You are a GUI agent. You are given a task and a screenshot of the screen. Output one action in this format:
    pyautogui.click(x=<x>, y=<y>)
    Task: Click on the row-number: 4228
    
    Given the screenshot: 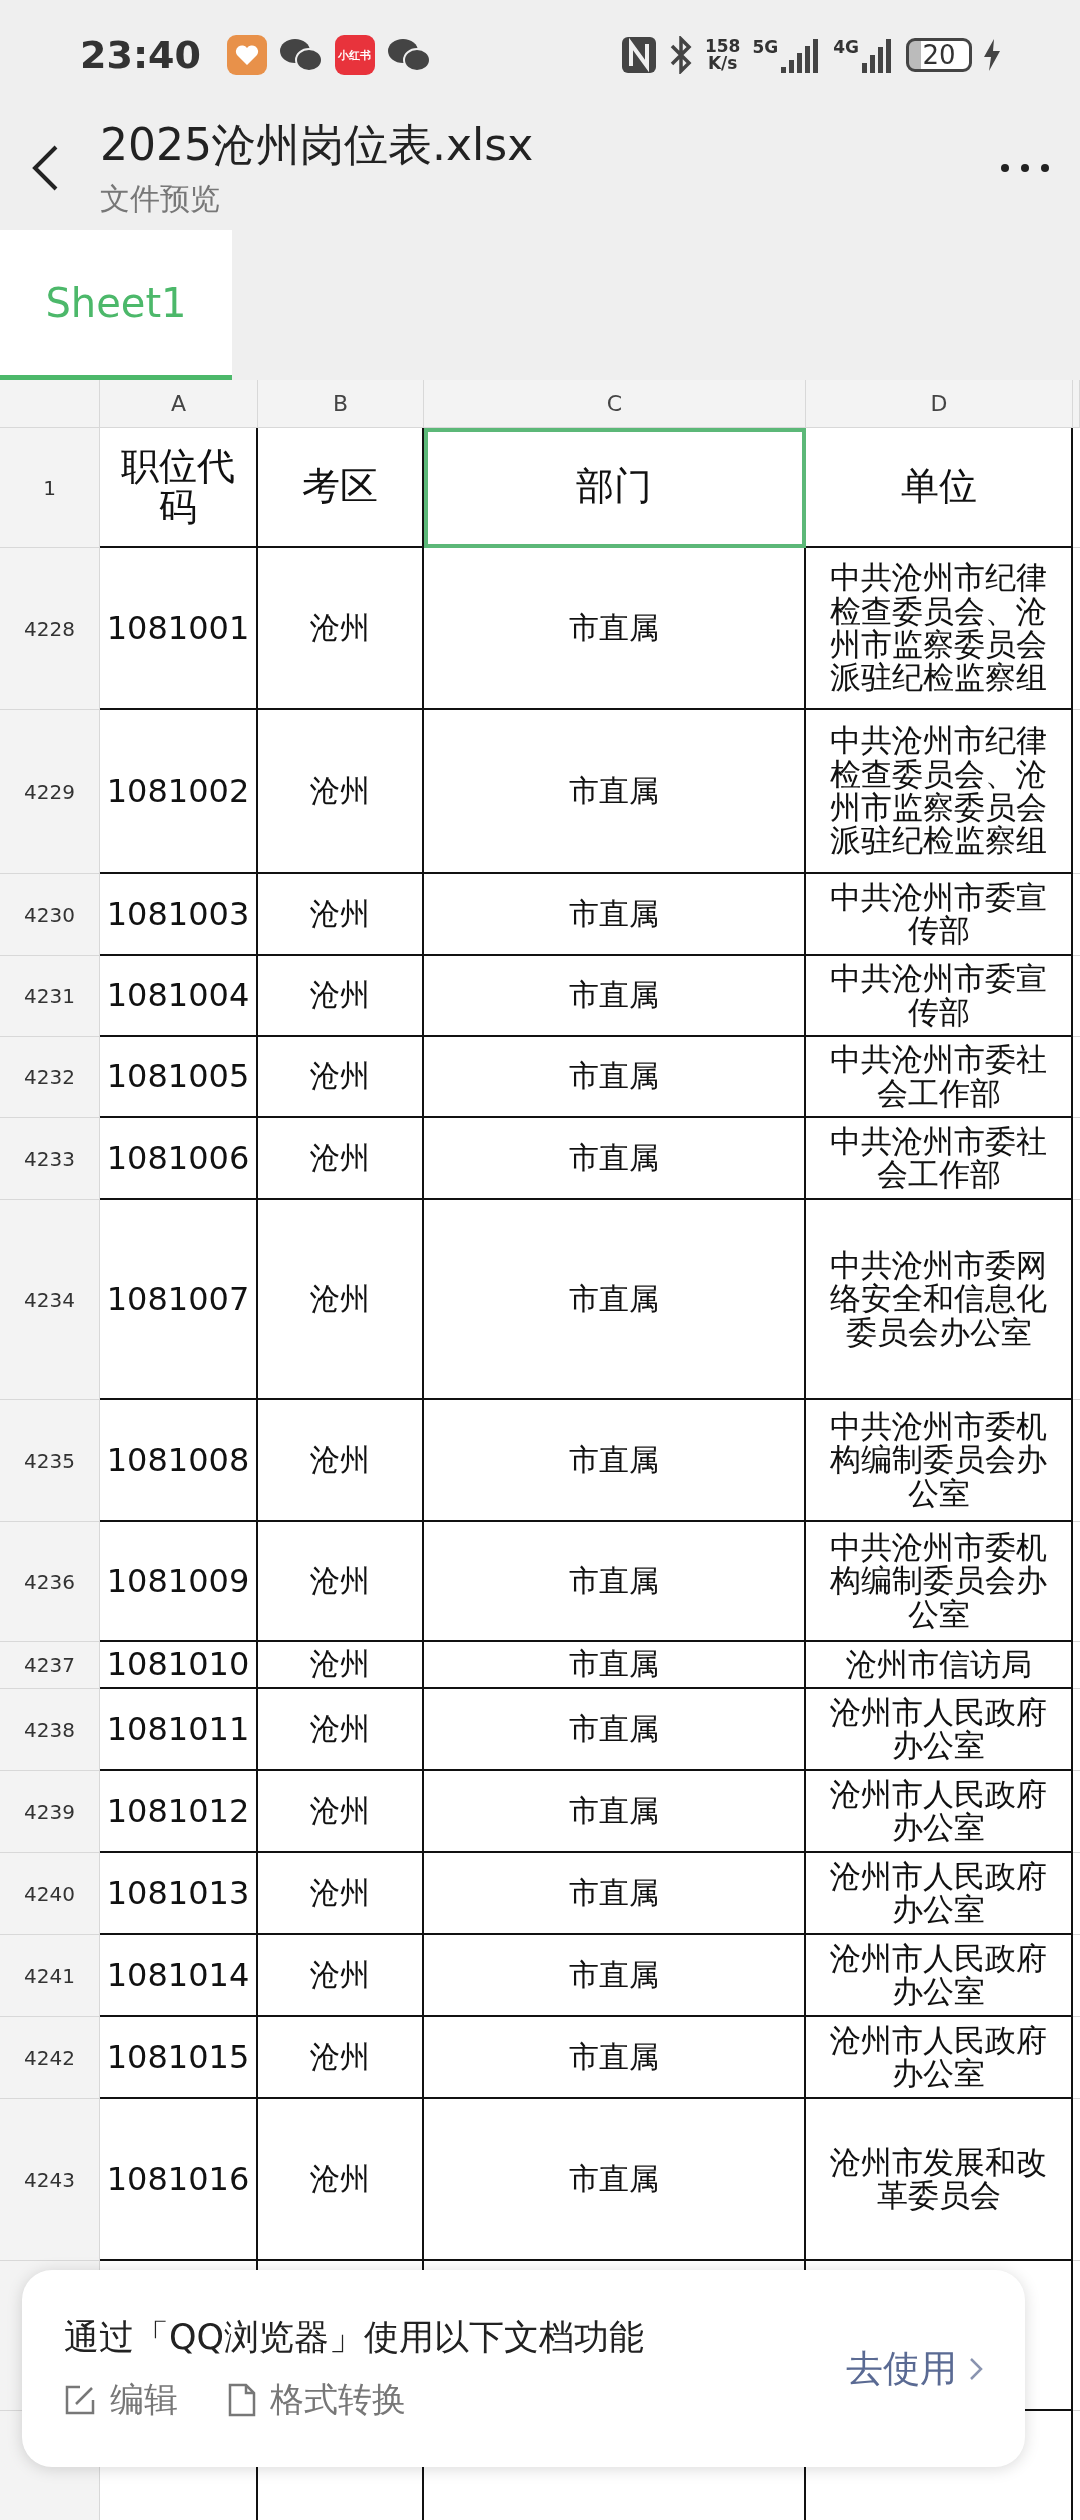 What is the action you would take?
    pyautogui.click(x=50, y=629)
    